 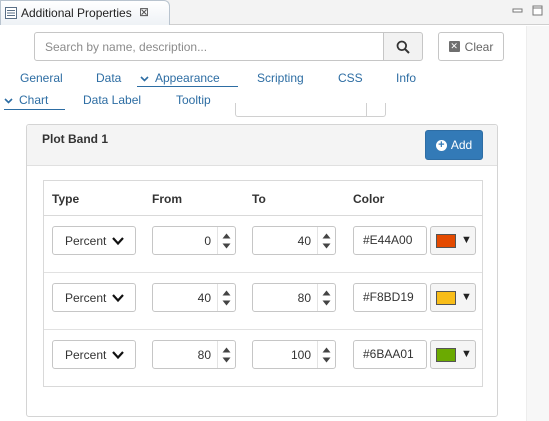 I want to click on minimize-icon, so click(x=517, y=10).